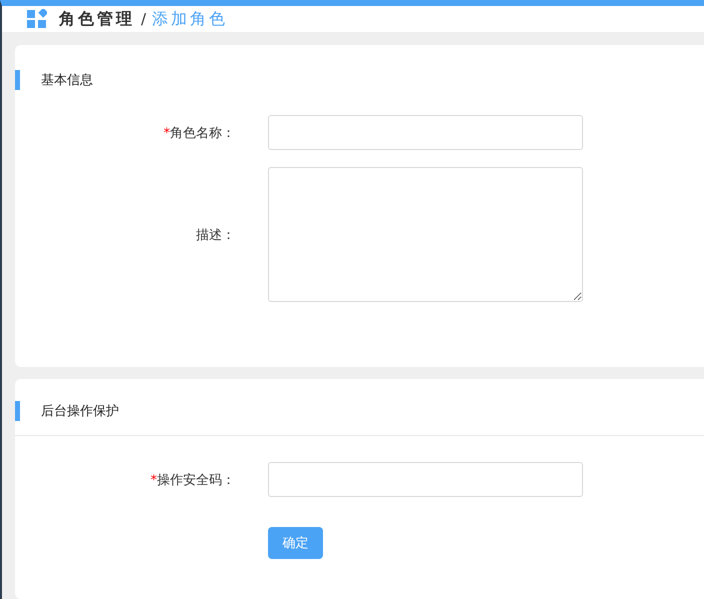 The width and height of the screenshot is (704, 599). What do you see at coordinates (97, 19) in the screenshot?
I see `breadcrumb-parent: 角色管理` at bounding box center [97, 19].